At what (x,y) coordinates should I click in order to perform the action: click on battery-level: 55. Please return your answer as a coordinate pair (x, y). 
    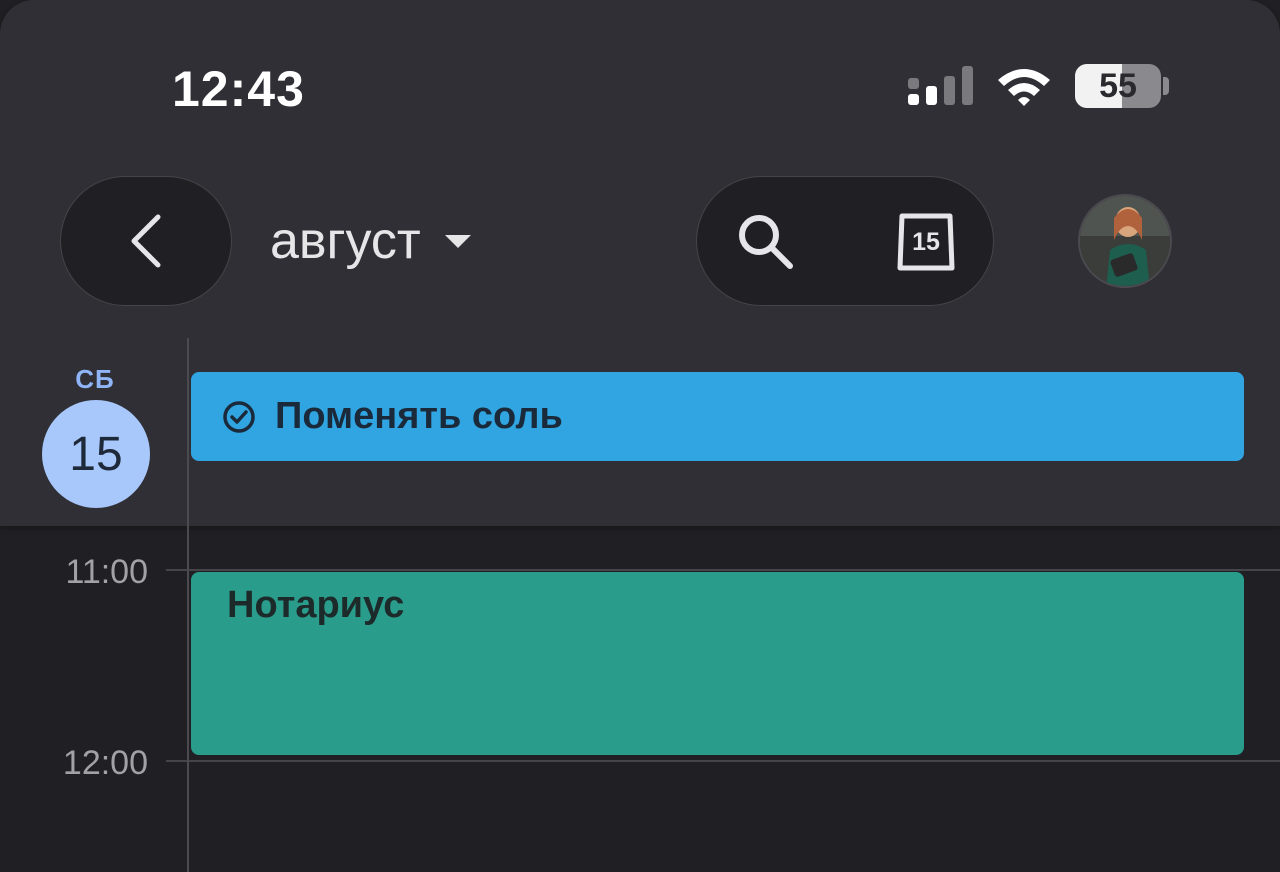
    Looking at the image, I should click on (1118, 85).